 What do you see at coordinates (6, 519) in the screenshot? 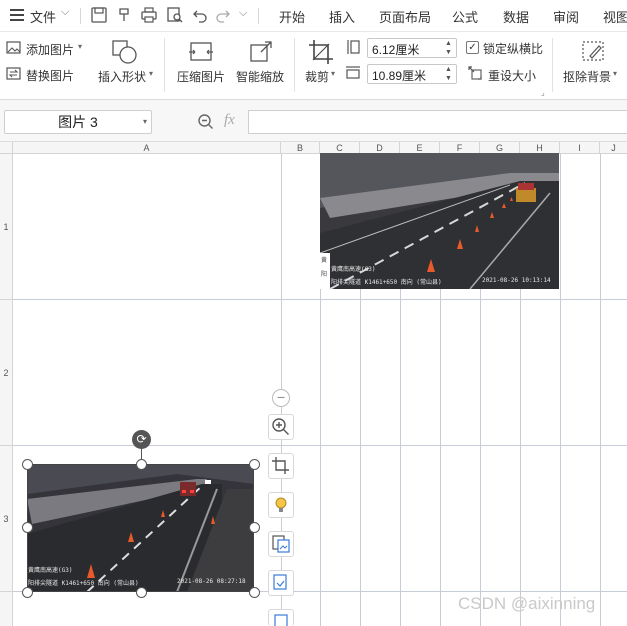
I see `row-header-3: 3` at bounding box center [6, 519].